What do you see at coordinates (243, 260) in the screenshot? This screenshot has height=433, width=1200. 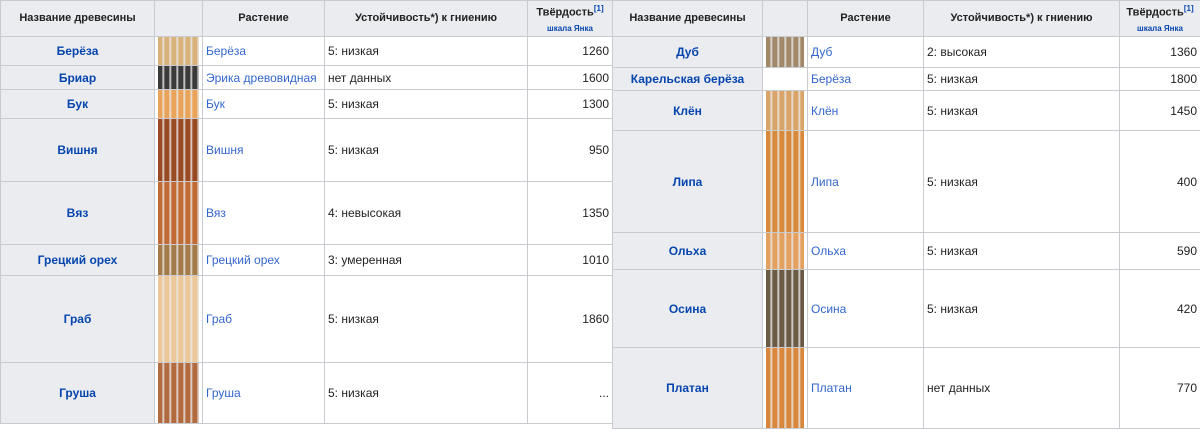 I see `plant-link: Грецкий орех` at bounding box center [243, 260].